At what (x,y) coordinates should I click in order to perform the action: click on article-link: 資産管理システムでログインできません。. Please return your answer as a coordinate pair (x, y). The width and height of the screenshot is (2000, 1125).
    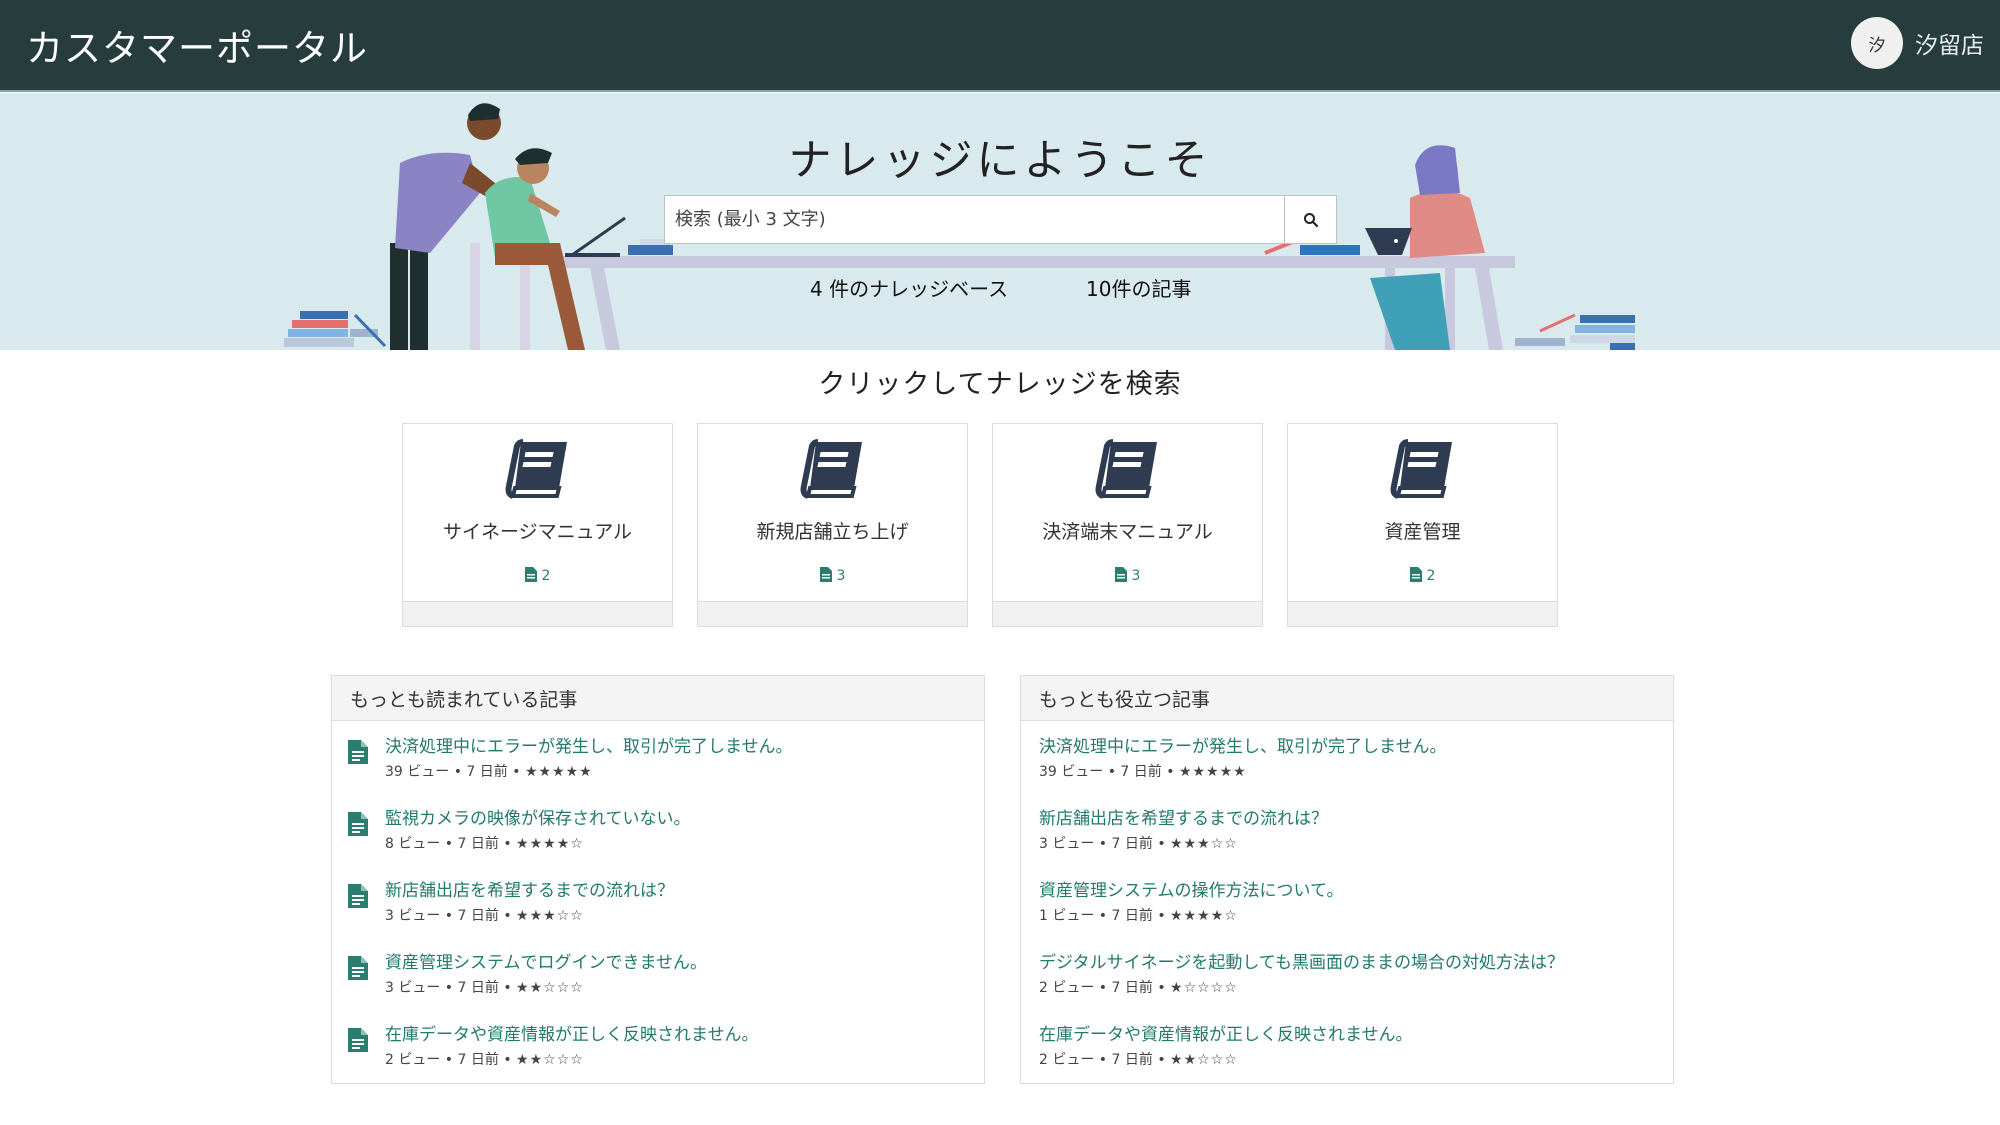
    Looking at the image, I should click on (546, 960).